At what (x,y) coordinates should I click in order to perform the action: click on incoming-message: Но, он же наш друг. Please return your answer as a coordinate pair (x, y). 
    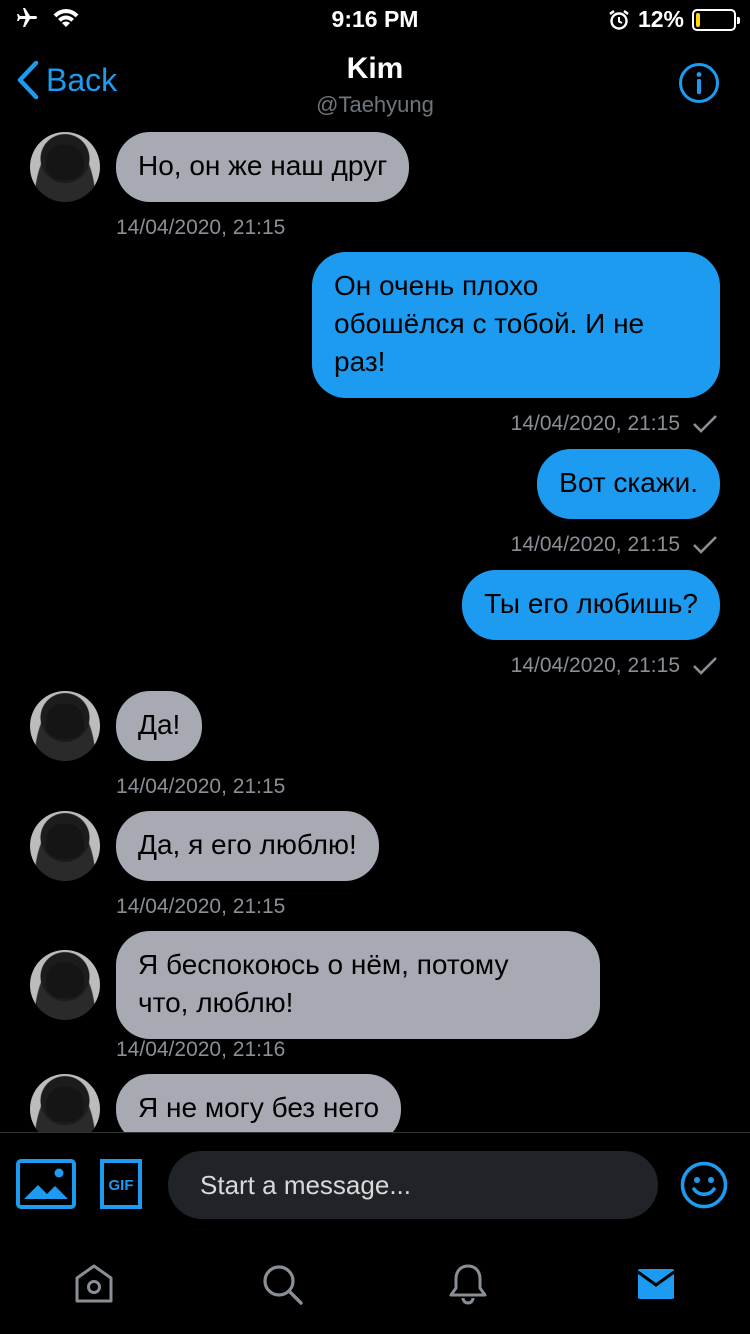
    Looking at the image, I should click on (220, 167).